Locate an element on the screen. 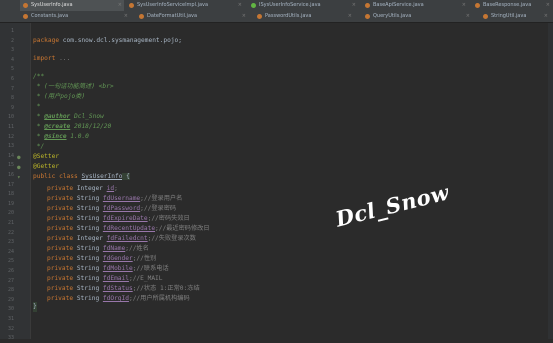  editor-tab: DateFormatUtil.java × is located at coordinates (192, 16).